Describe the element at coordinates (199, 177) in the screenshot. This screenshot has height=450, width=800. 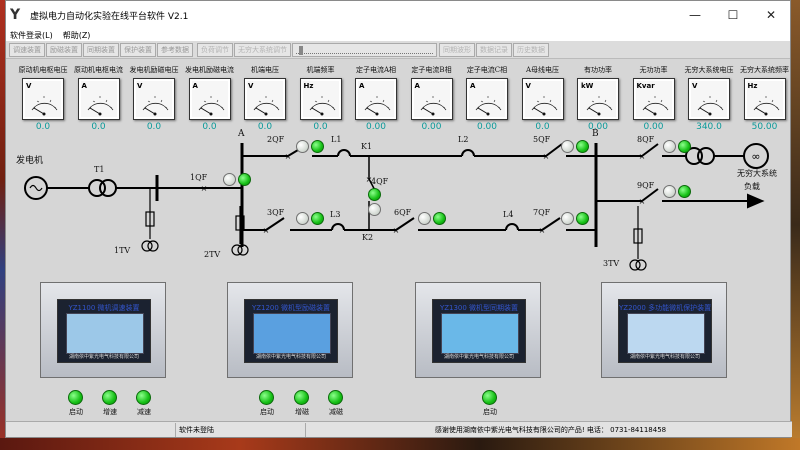
I see `qf1-label: 1QF` at that location.